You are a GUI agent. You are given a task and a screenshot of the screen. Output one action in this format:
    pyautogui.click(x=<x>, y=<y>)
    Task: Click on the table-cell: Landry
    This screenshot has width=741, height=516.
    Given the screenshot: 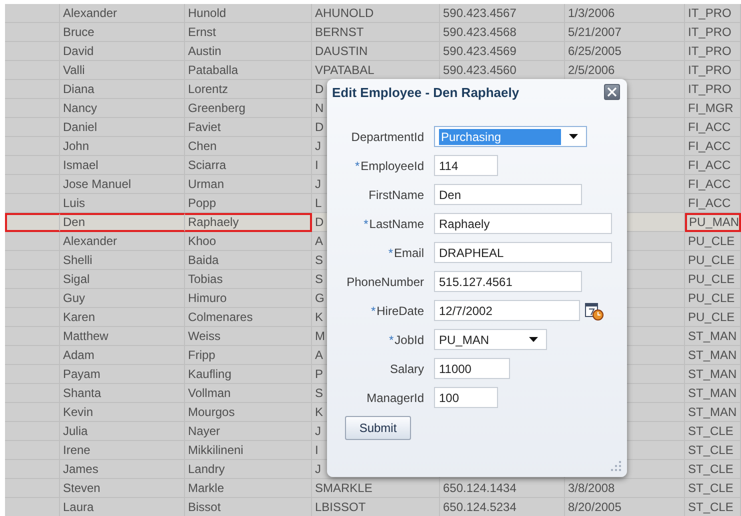 What is the action you would take?
    pyautogui.click(x=206, y=469)
    